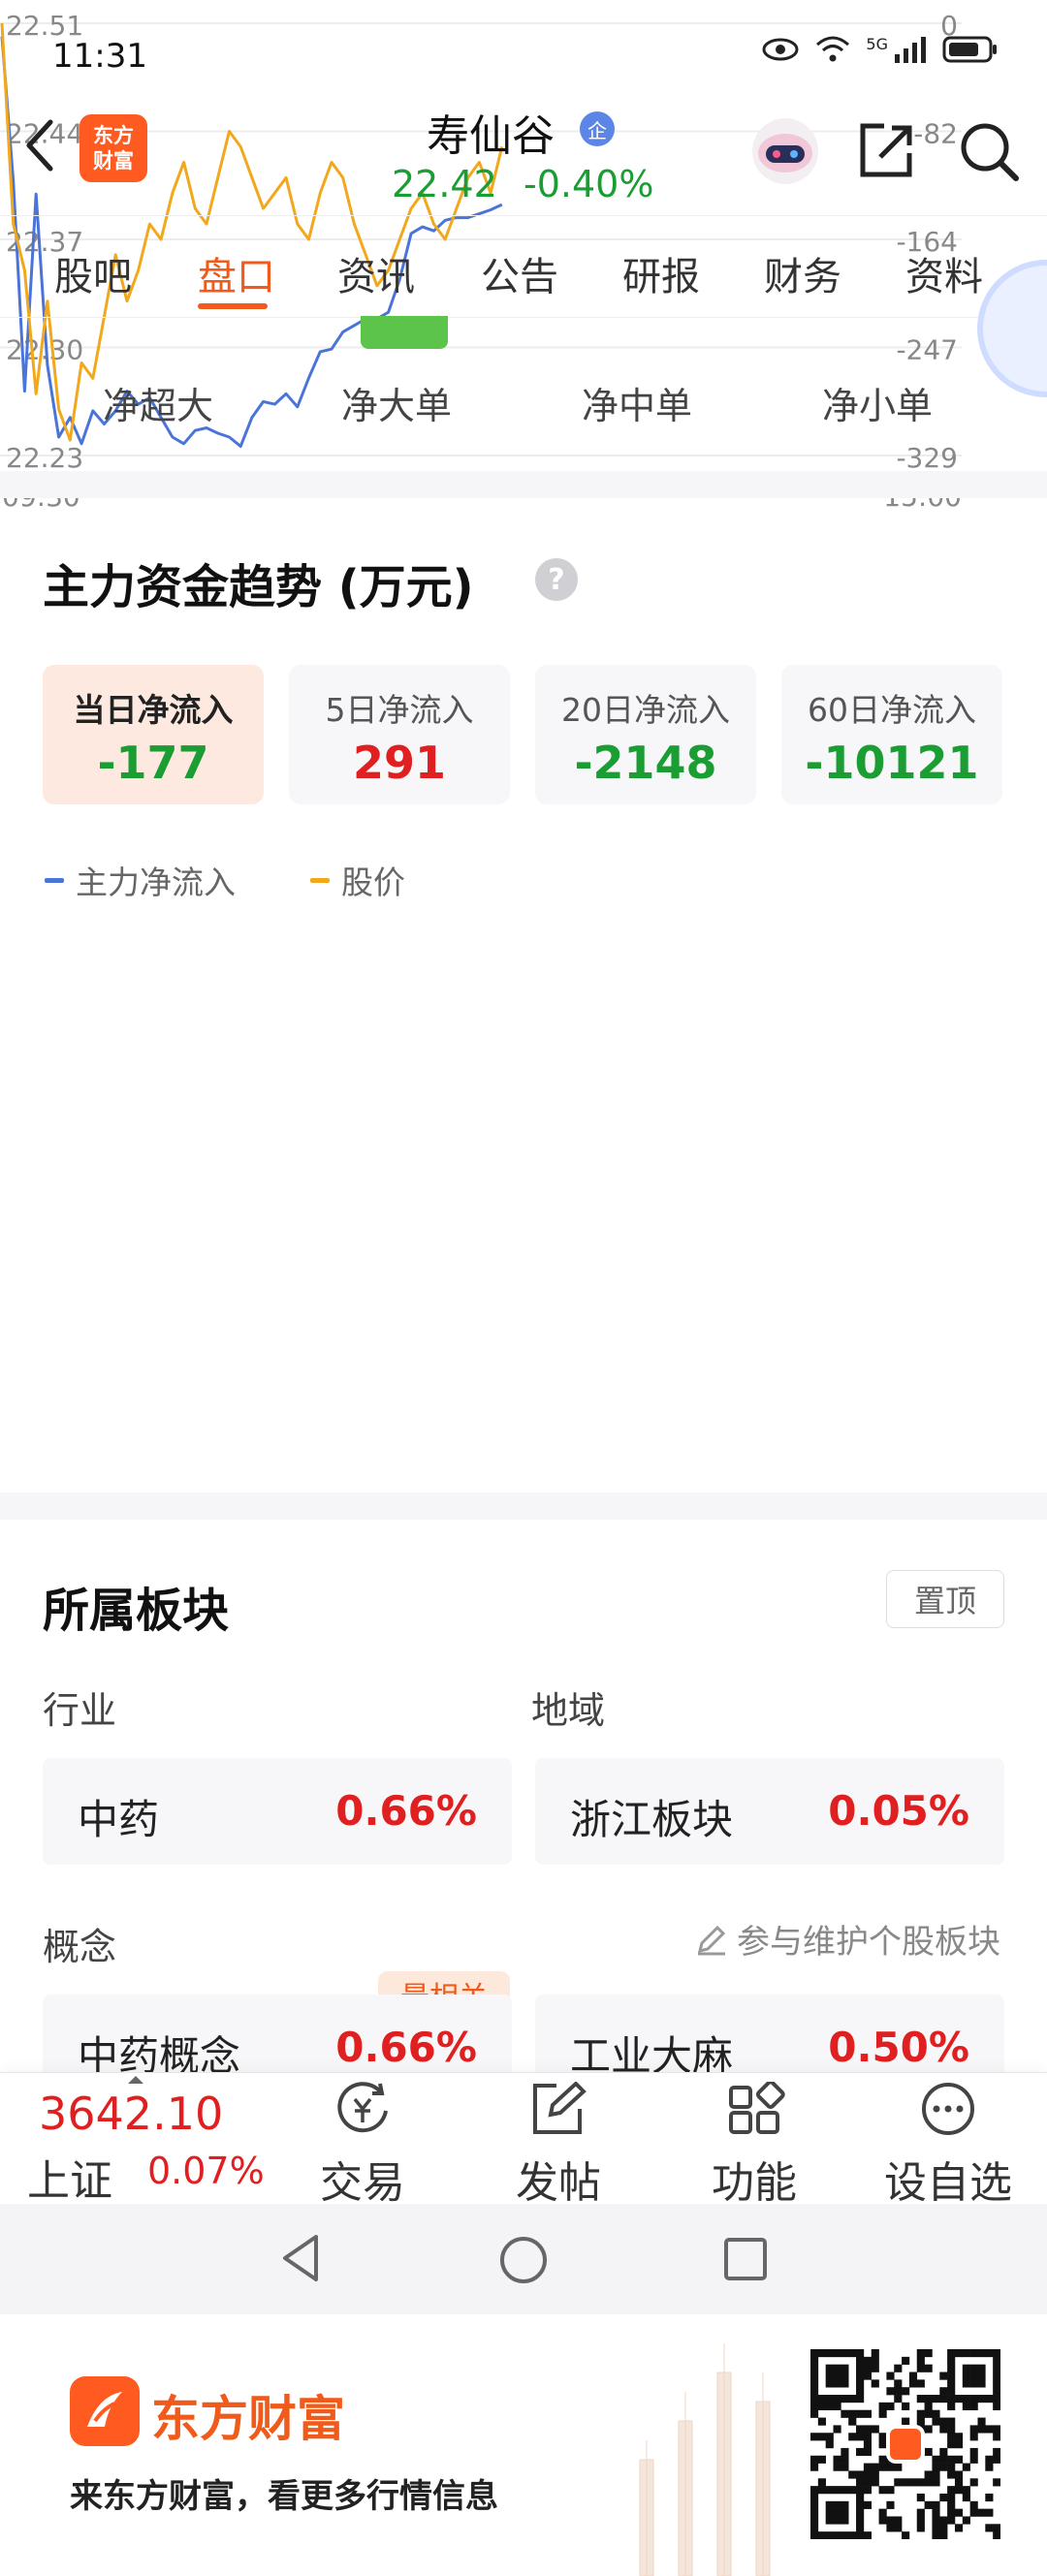 The width and height of the screenshot is (1047, 2576). What do you see at coordinates (661, 273) in the screenshot?
I see `tab-research: 研报` at bounding box center [661, 273].